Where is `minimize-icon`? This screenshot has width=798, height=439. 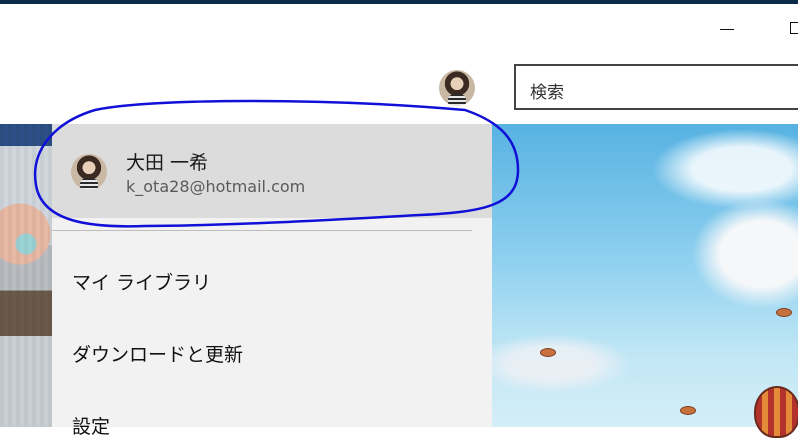
minimize-icon is located at coordinates (727, 29).